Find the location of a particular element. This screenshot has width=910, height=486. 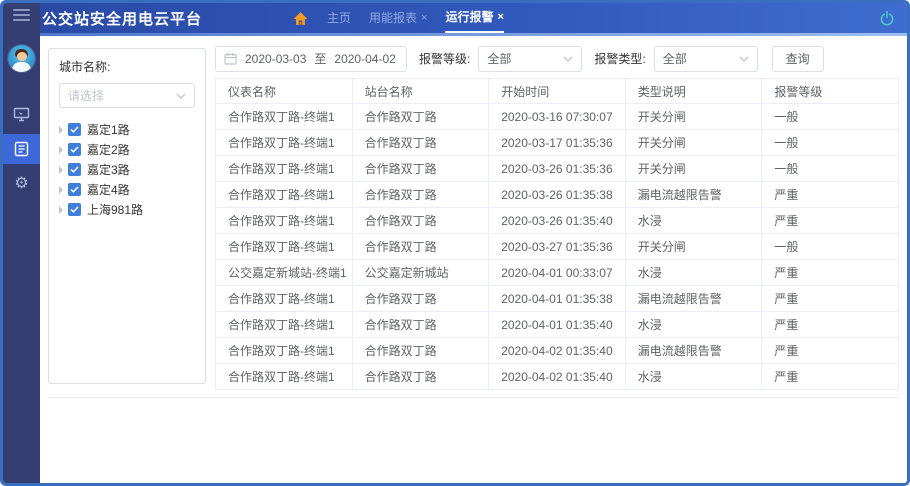

cell-start-time: 2020-03-26 01:35:40 is located at coordinates (557, 220).